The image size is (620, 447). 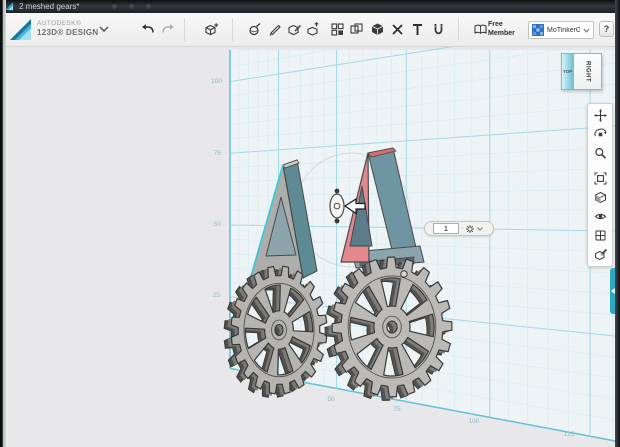 I want to click on visibility-button, so click(x=600, y=216).